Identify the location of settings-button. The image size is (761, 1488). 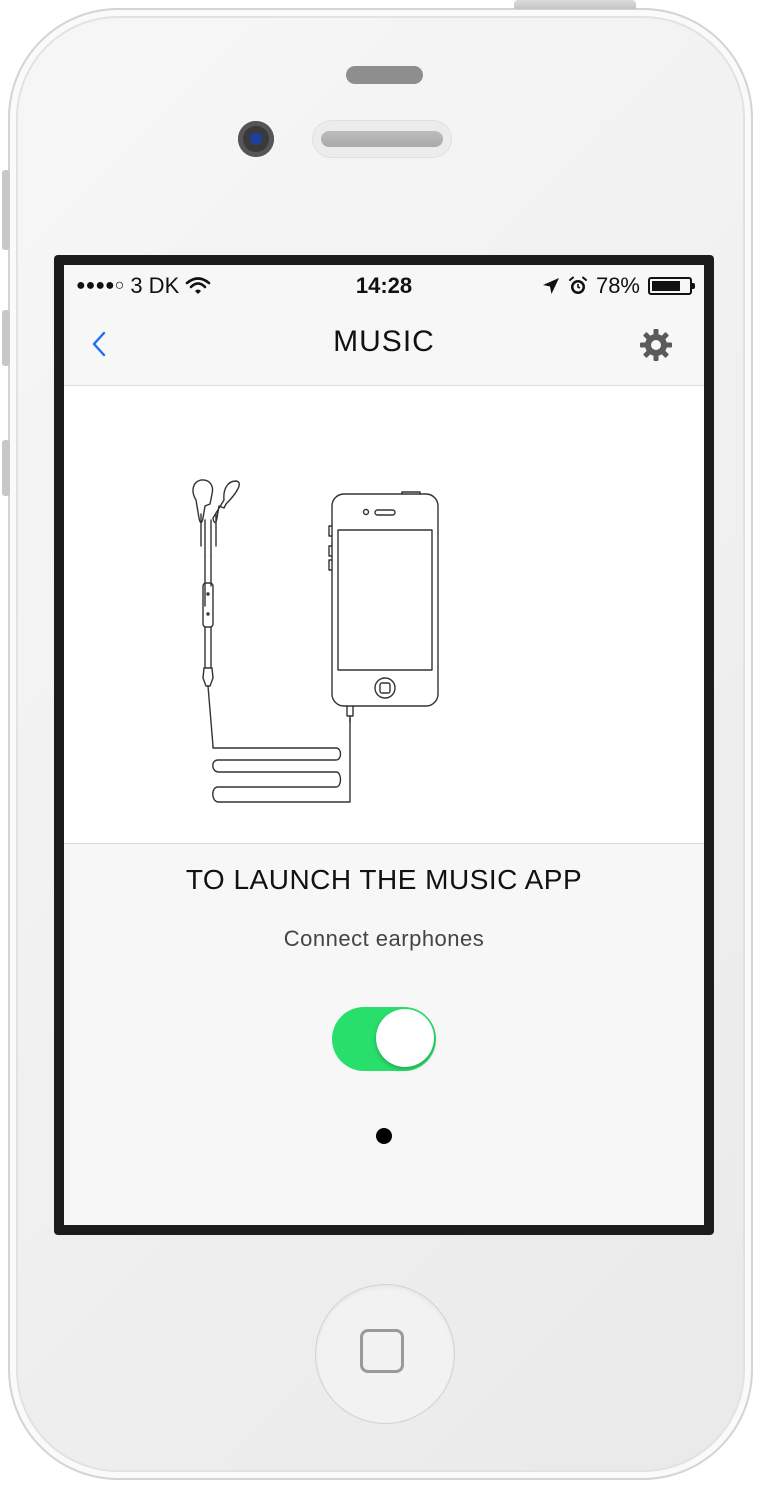
(656, 345).